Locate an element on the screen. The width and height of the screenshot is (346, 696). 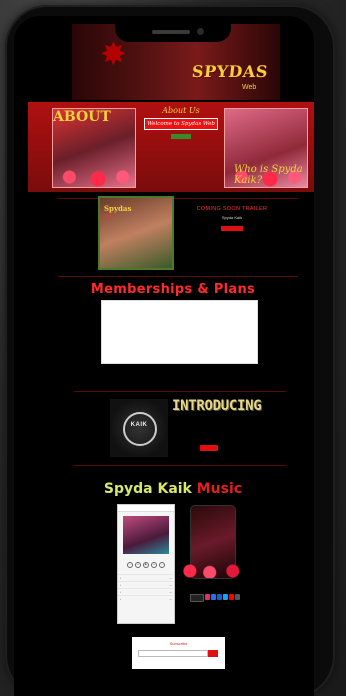
youtube-icon is located at coordinates (231, 597).